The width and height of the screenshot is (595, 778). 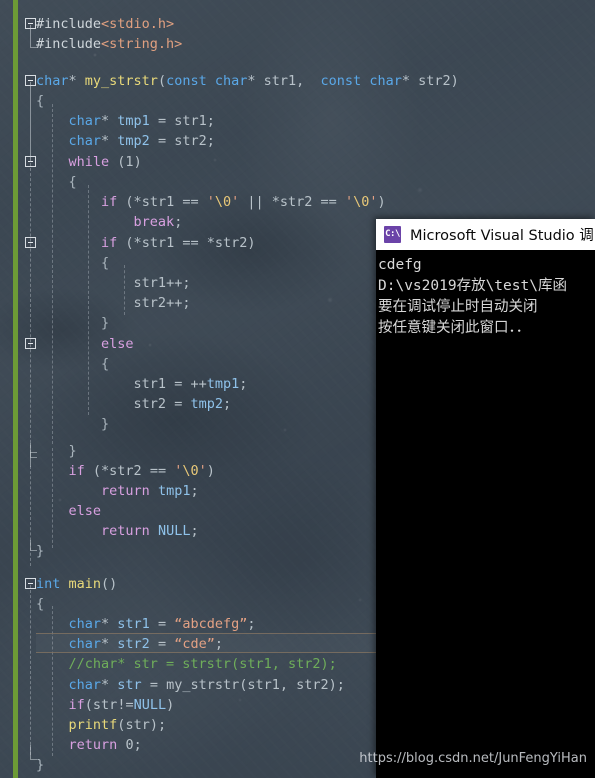 What do you see at coordinates (109, 44) in the screenshot?
I see `code-line: #include<string.h>` at bounding box center [109, 44].